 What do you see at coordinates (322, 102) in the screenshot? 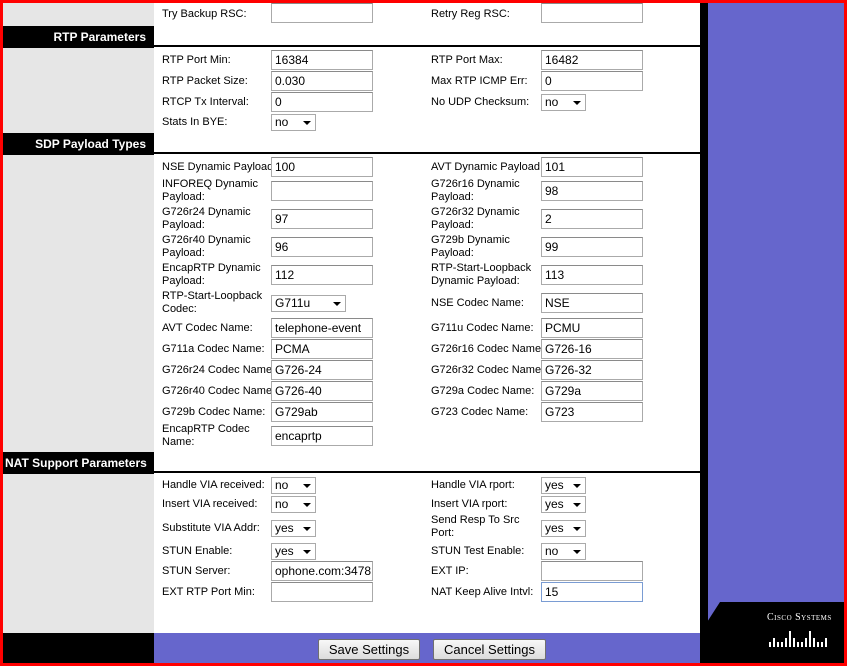
I see `rtcp-tx-interval-input: 0` at bounding box center [322, 102].